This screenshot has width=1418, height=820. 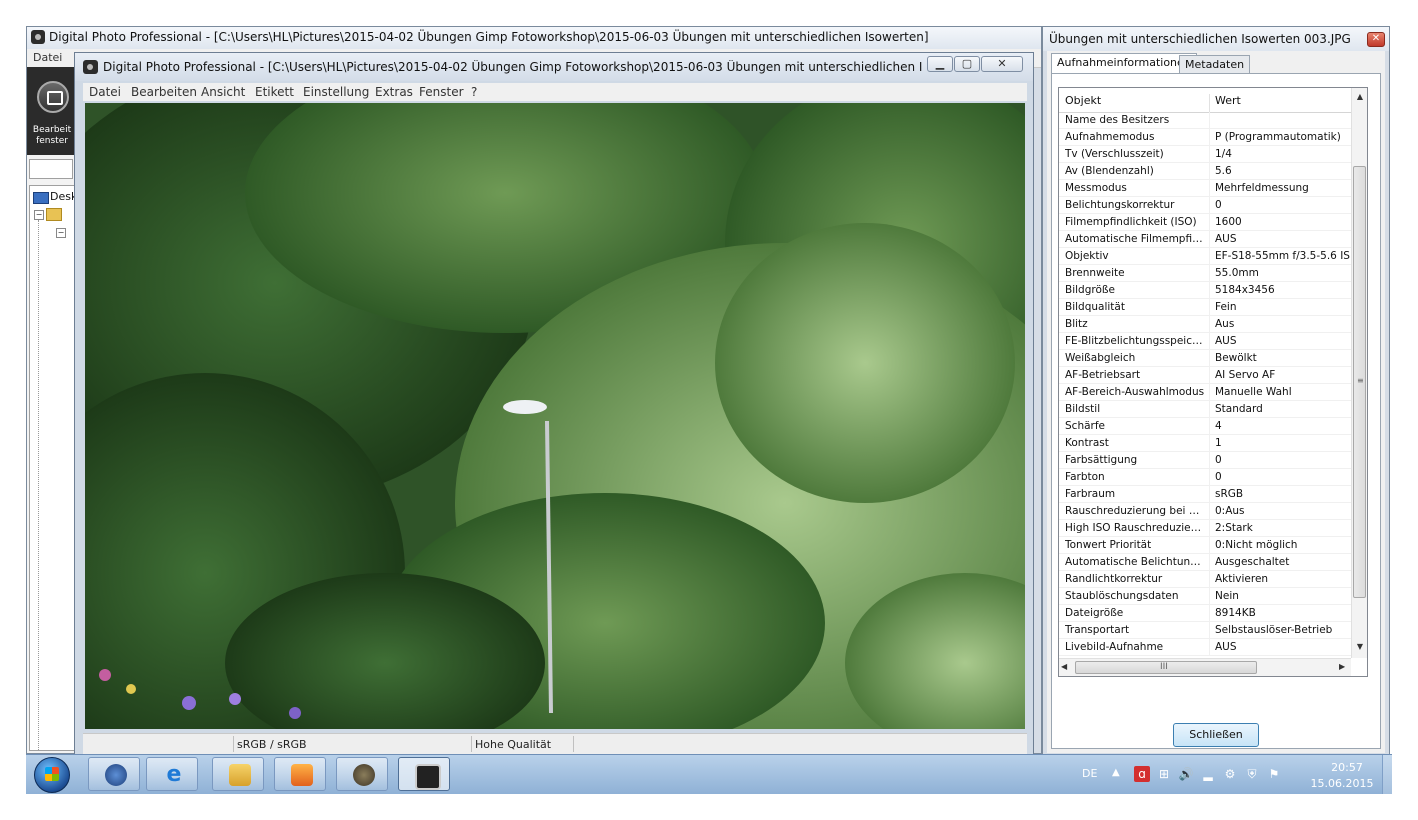 I want to click on menu-etikett: Etikett, so click(x=274, y=92).